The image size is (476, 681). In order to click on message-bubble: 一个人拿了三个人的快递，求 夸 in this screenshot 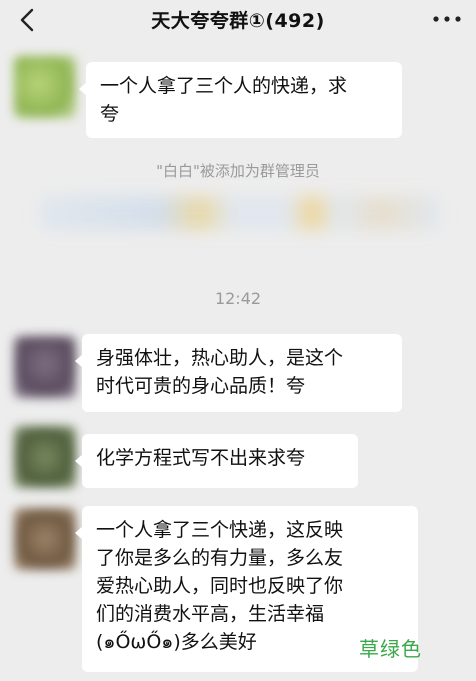, I will do `click(240, 100)`.